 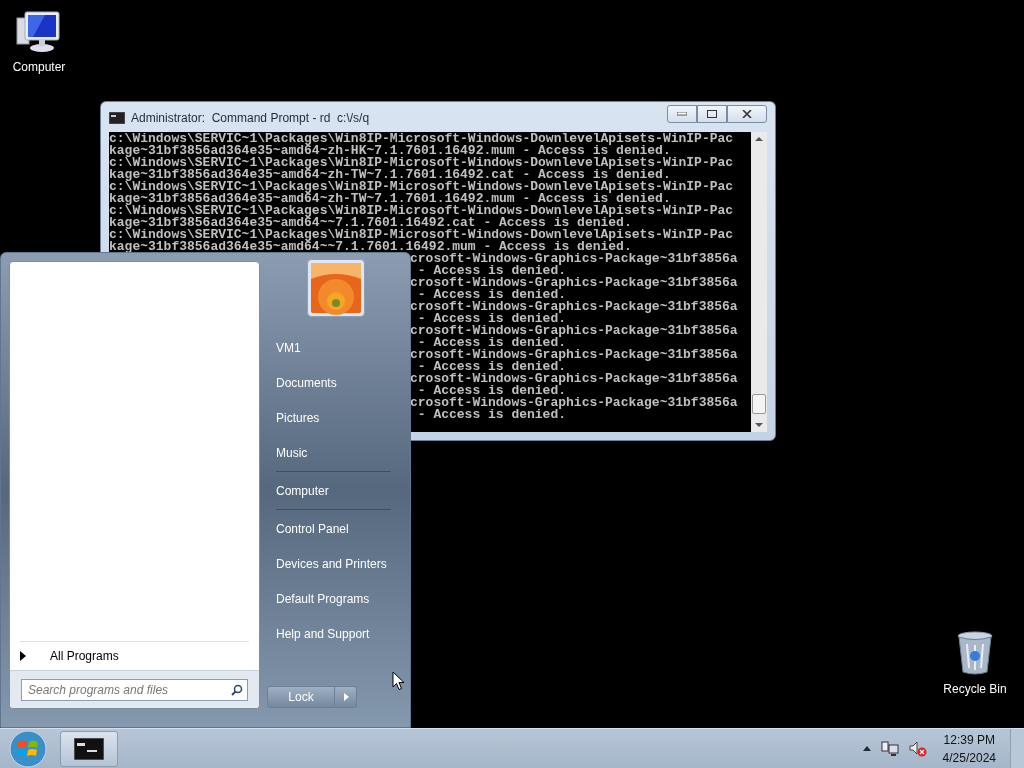 I want to click on lock-button: Lock, so click(x=301, y=697).